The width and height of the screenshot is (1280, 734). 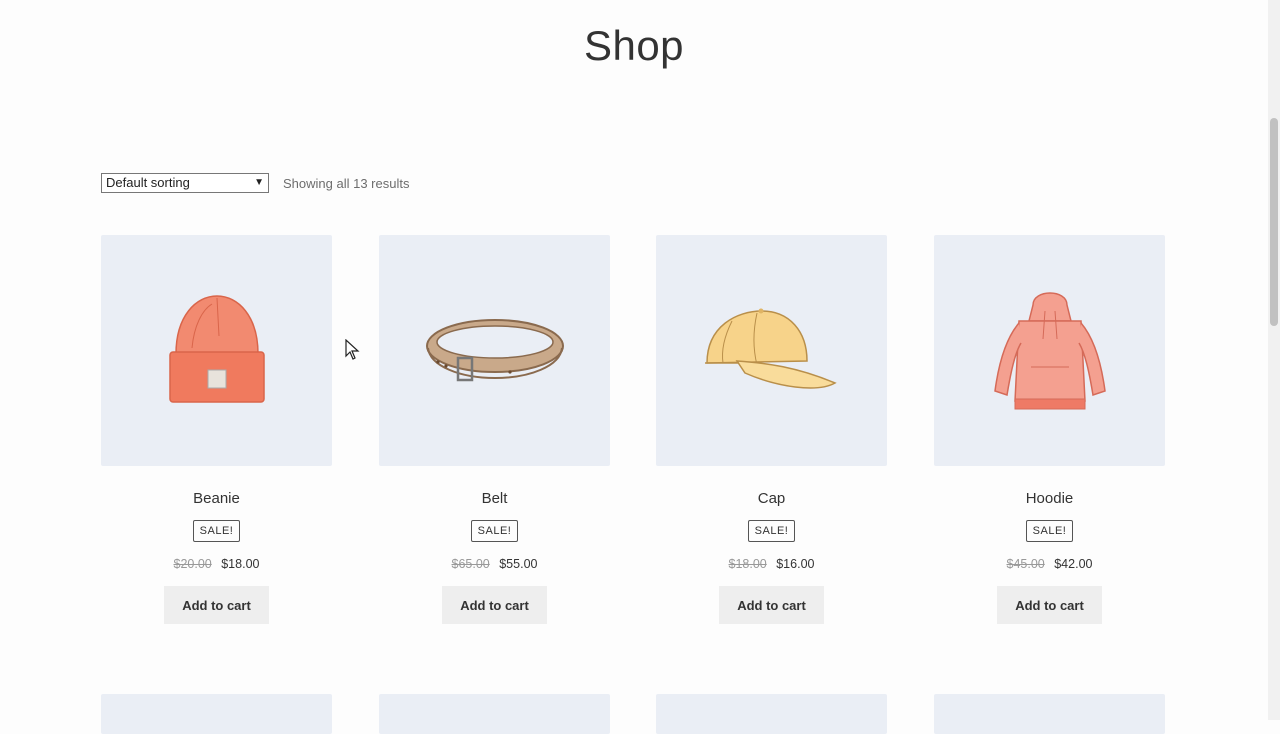 I want to click on product-card-beanie: Beanie SALE! $20.00 $18.00 Add to cart, so click(x=216, y=429).